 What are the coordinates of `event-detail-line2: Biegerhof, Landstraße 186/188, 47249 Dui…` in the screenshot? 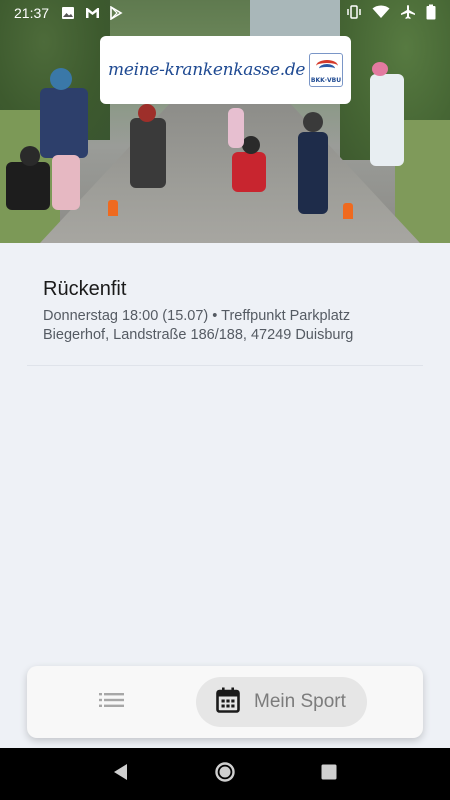 It's located at (198, 335).